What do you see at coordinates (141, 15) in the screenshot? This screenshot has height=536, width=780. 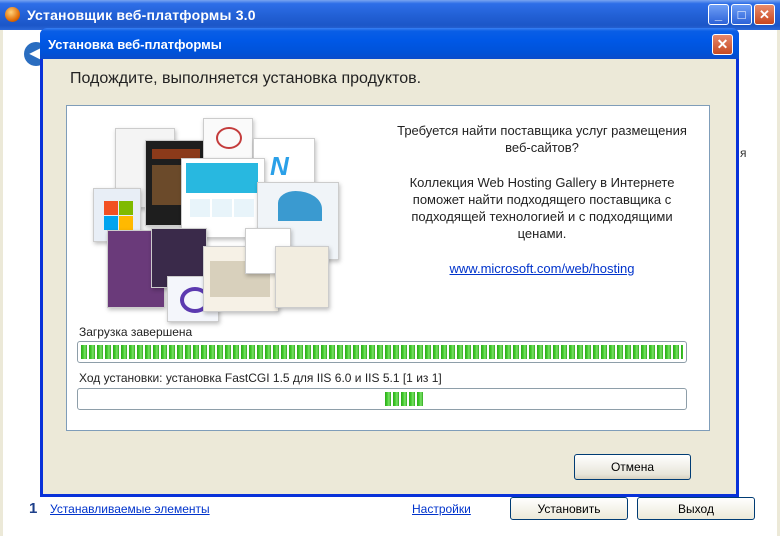 I see `background-window-title: Установщик веб-платформы 3.0` at bounding box center [141, 15].